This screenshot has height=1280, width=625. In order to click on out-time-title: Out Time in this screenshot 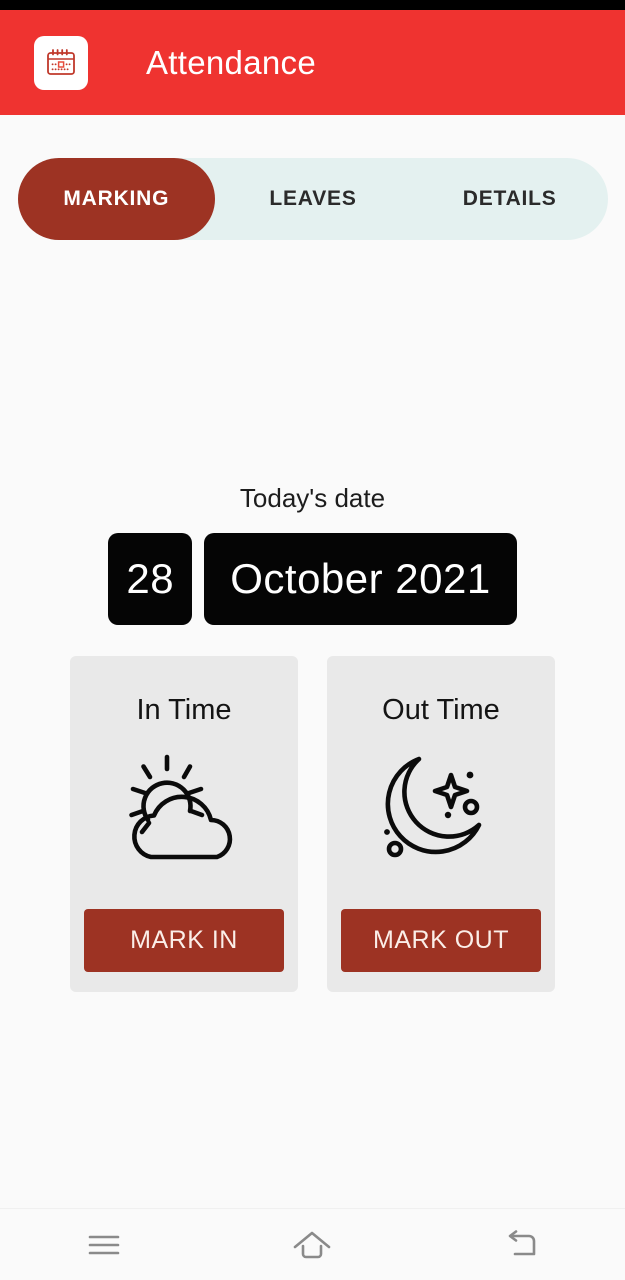, I will do `click(441, 710)`.